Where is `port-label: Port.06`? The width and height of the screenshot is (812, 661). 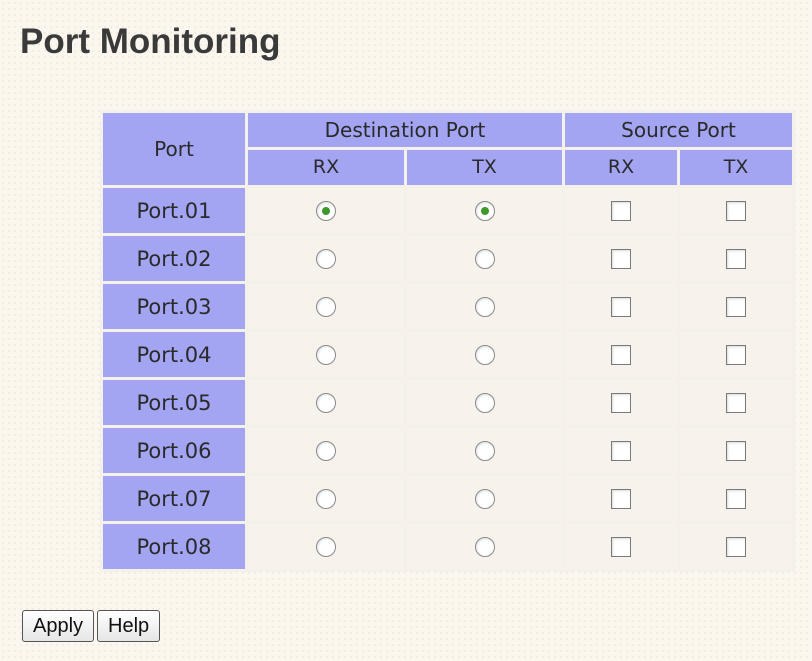 port-label: Port.06 is located at coordinates (174, 450).